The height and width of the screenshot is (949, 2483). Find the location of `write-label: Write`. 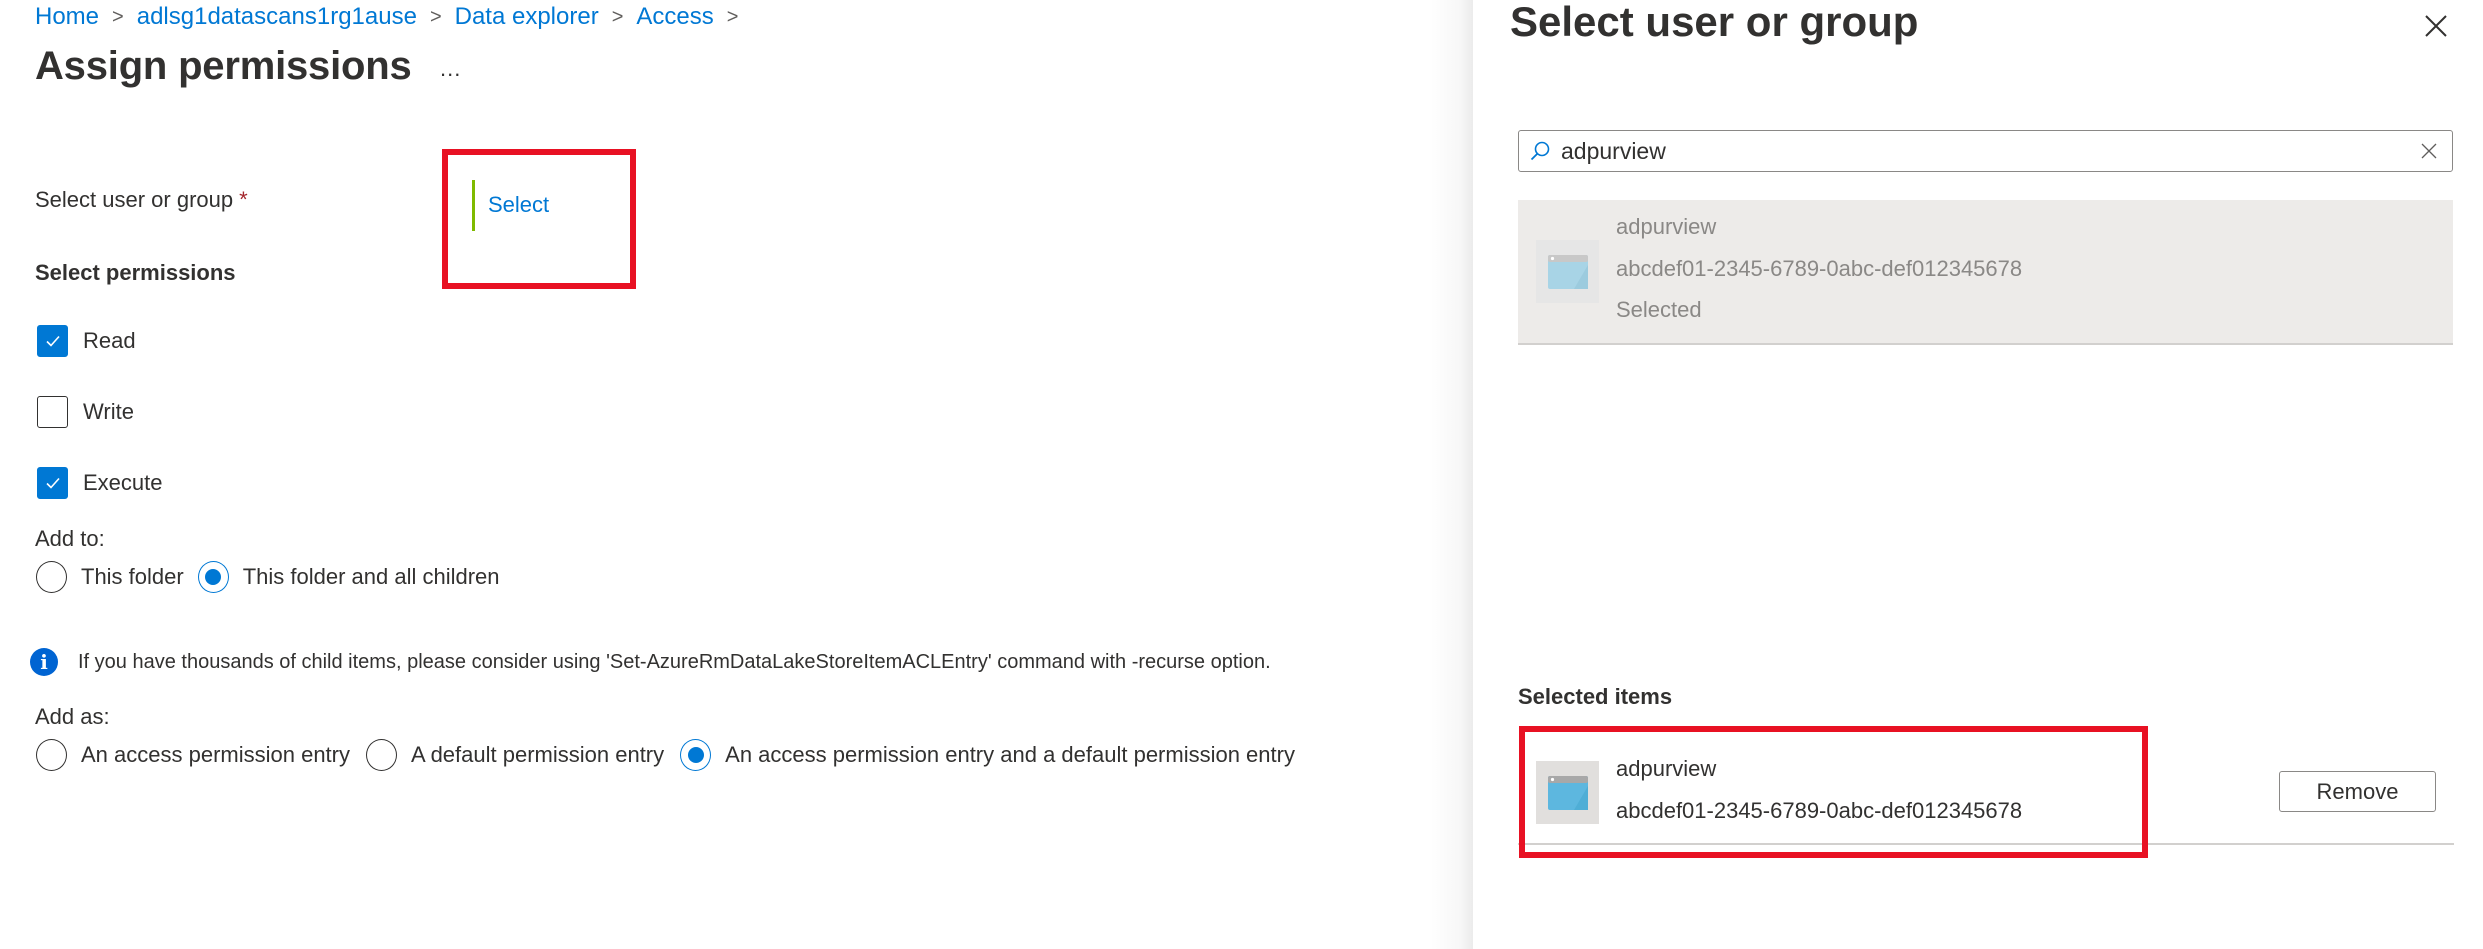

write-label: Write is located at coordinates (108, 411).